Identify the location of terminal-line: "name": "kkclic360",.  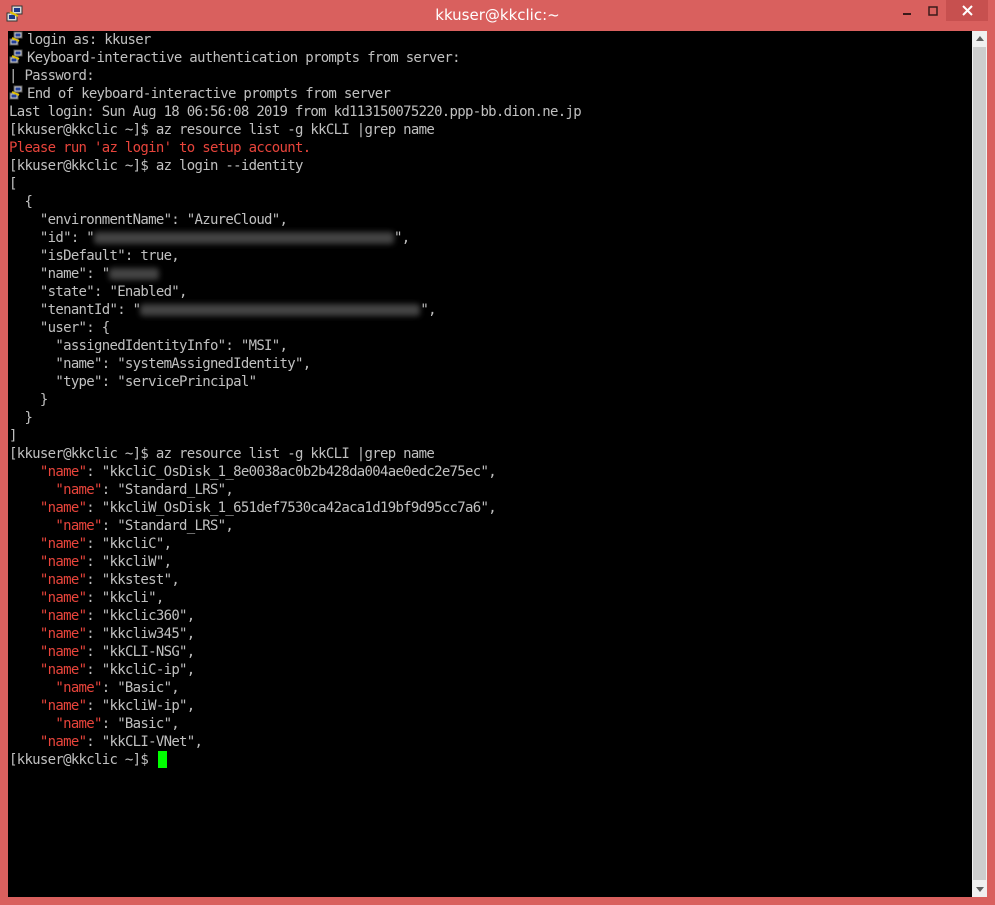
(295, 616).